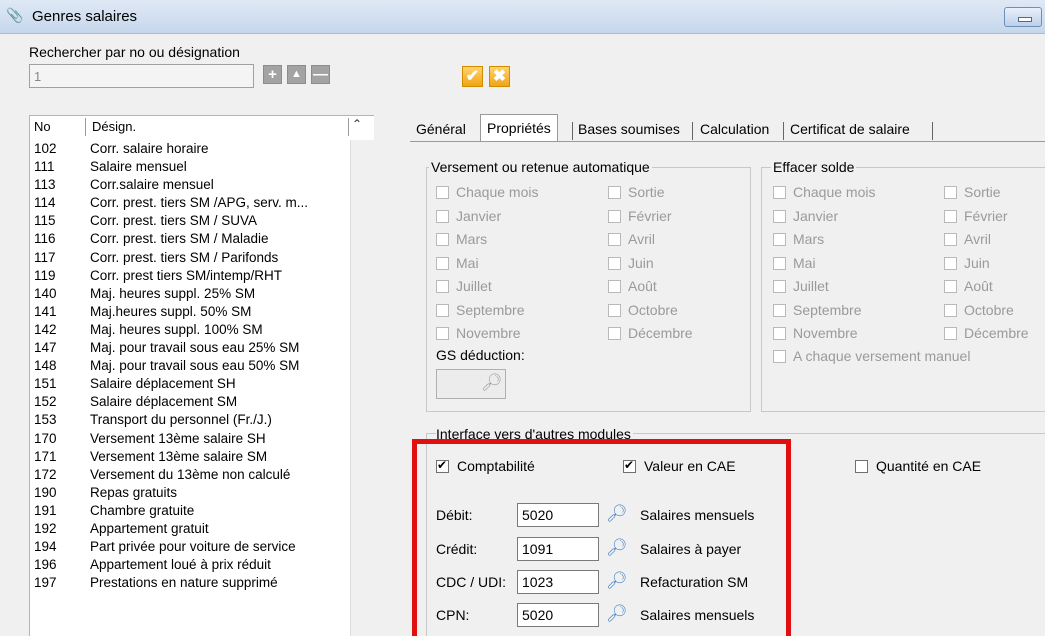 The image size is (1045, 636). I want to click on list-item: 148 Maj. pour travail sous eau 50% SM, so click(190, 366).